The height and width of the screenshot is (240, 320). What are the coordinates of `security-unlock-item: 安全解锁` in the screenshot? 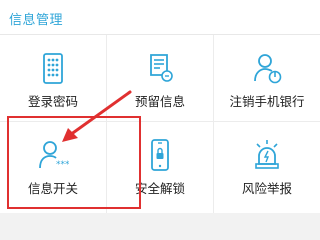 It's located at (160, 165).